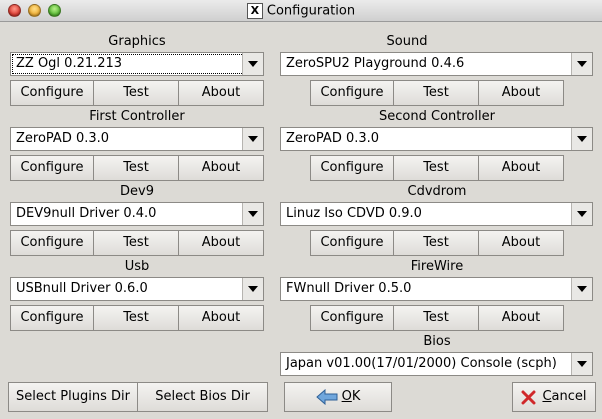  I want to click on select-bios-dir-button: Select Bios Dir, so click(203, 397).